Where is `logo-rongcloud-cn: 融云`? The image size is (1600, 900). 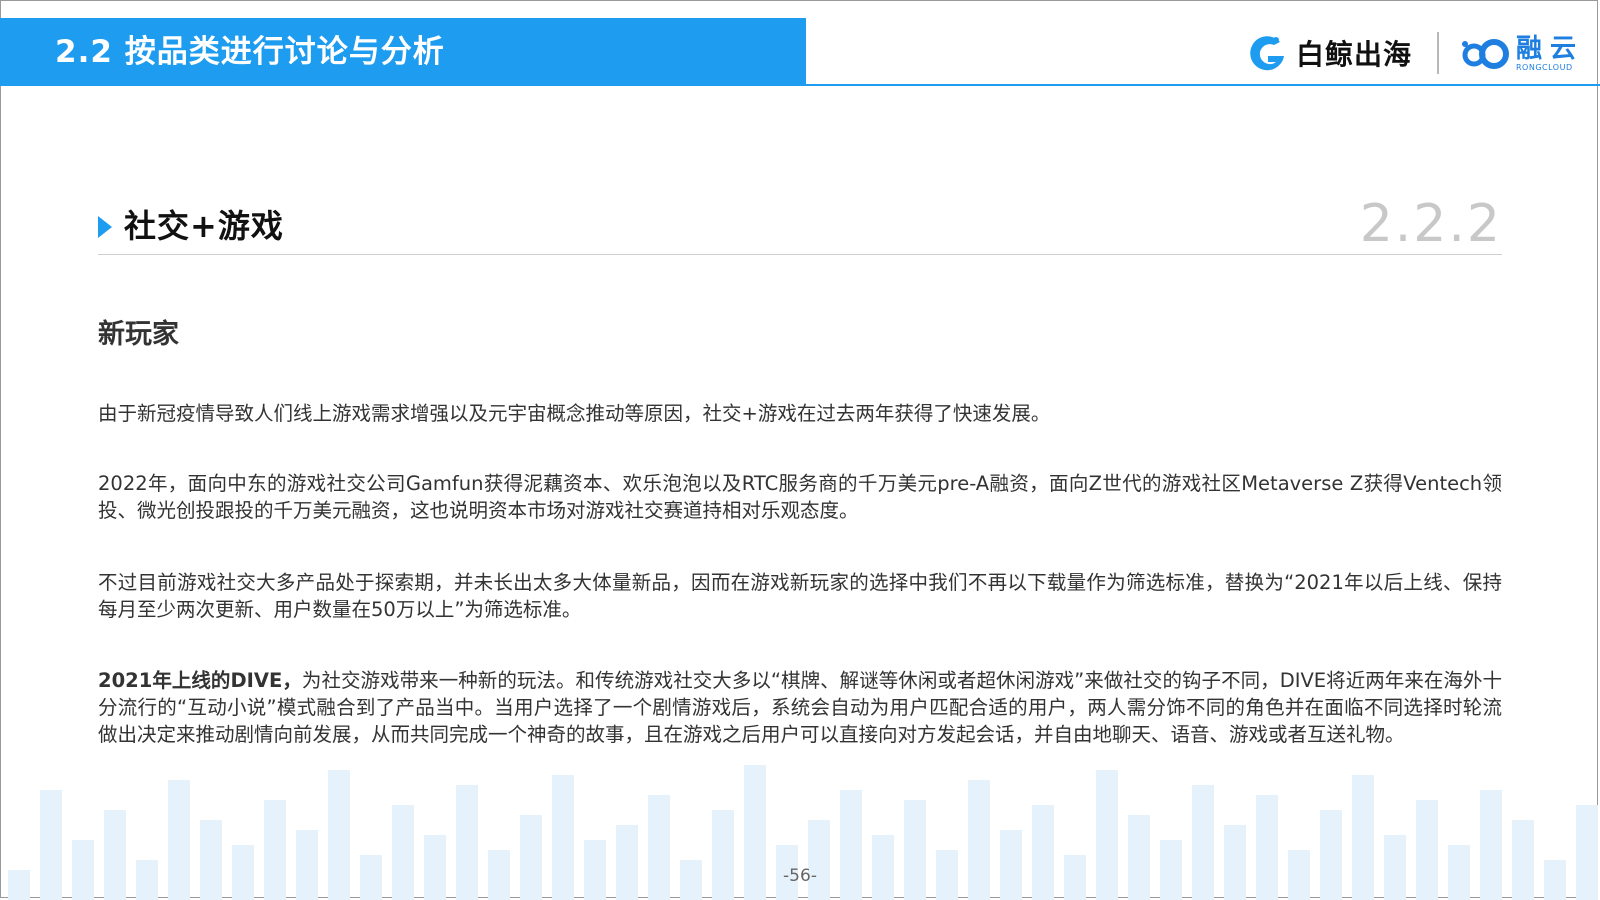 logo-rongcloud-cn: 融云 is located at coordinates (1550, 49).